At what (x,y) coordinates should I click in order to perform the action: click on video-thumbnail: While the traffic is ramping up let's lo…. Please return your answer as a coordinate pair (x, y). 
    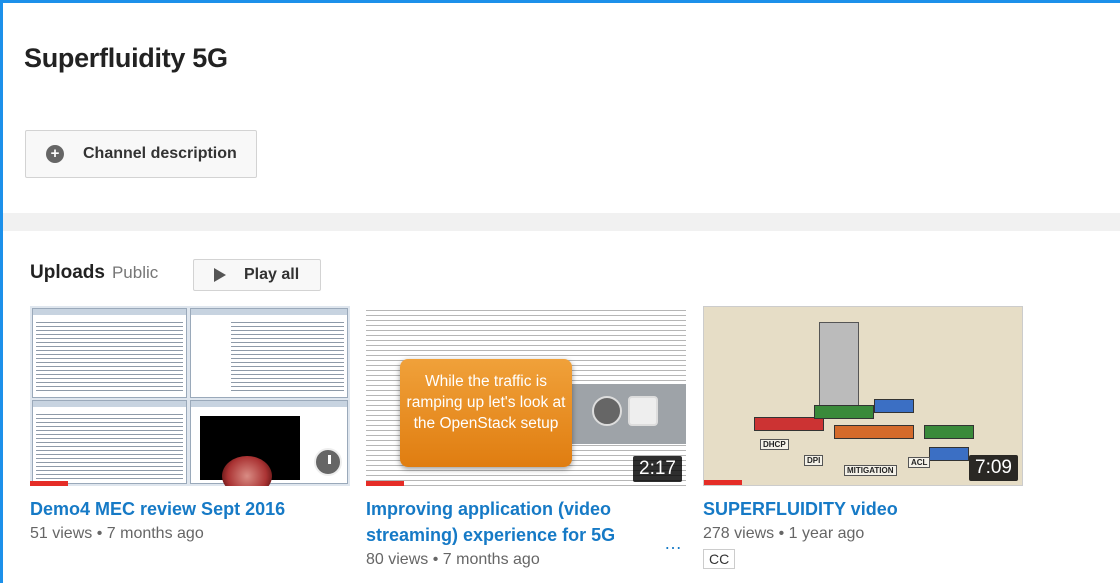
    Looking at the image, I should click on (526, 396).